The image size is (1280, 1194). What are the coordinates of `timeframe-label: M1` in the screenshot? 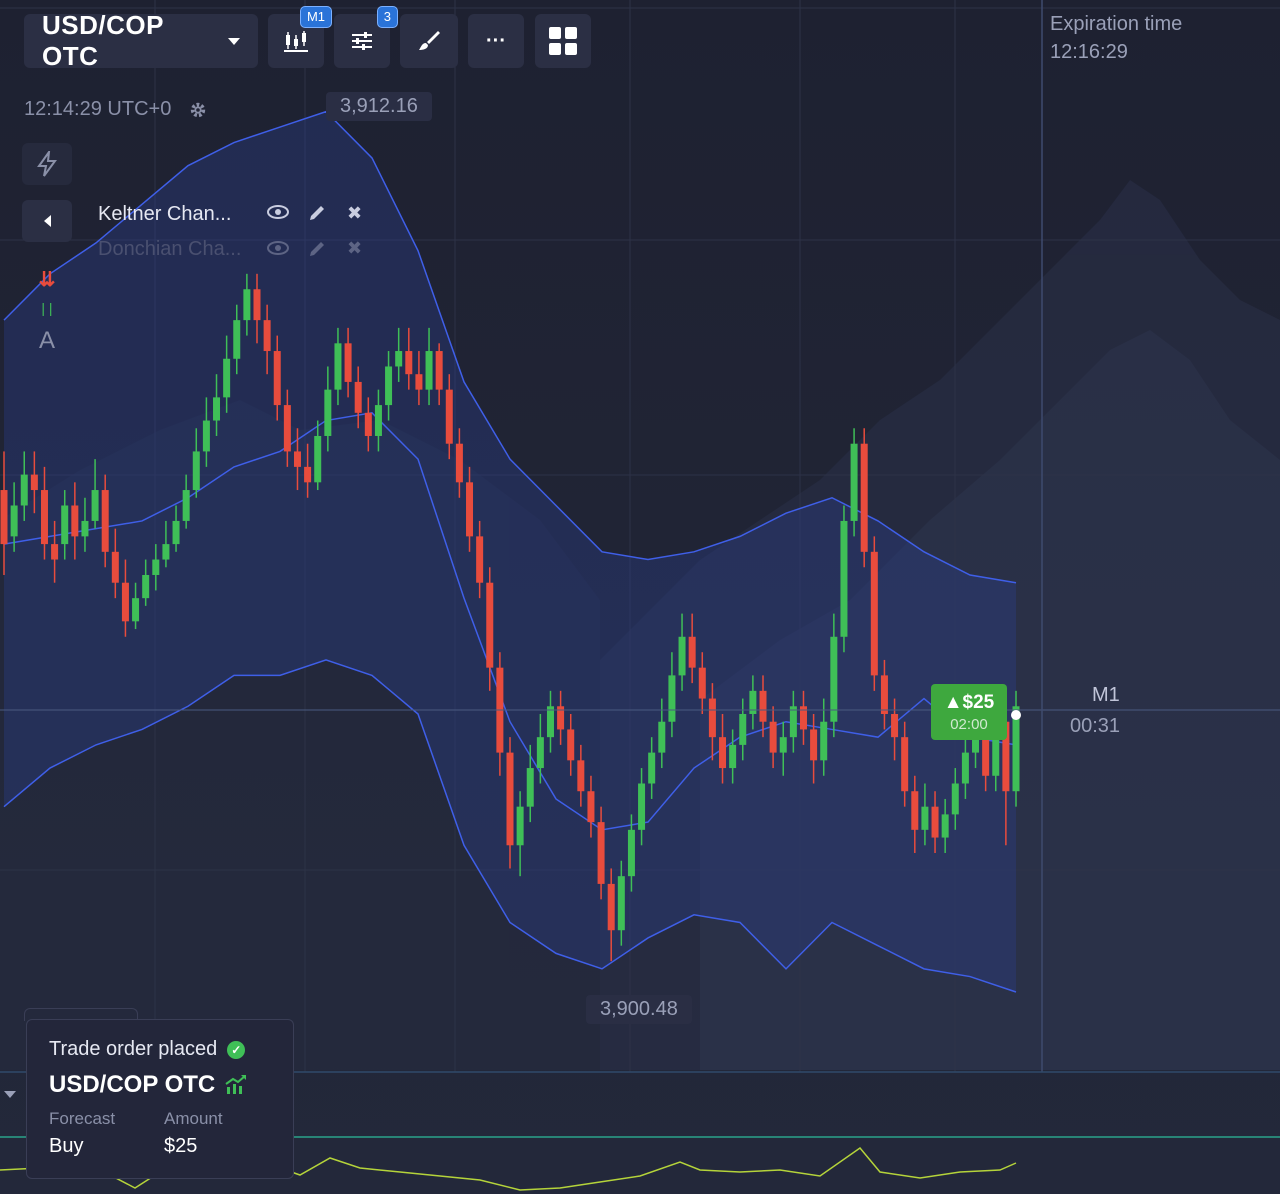 It's located at (1106, 695).